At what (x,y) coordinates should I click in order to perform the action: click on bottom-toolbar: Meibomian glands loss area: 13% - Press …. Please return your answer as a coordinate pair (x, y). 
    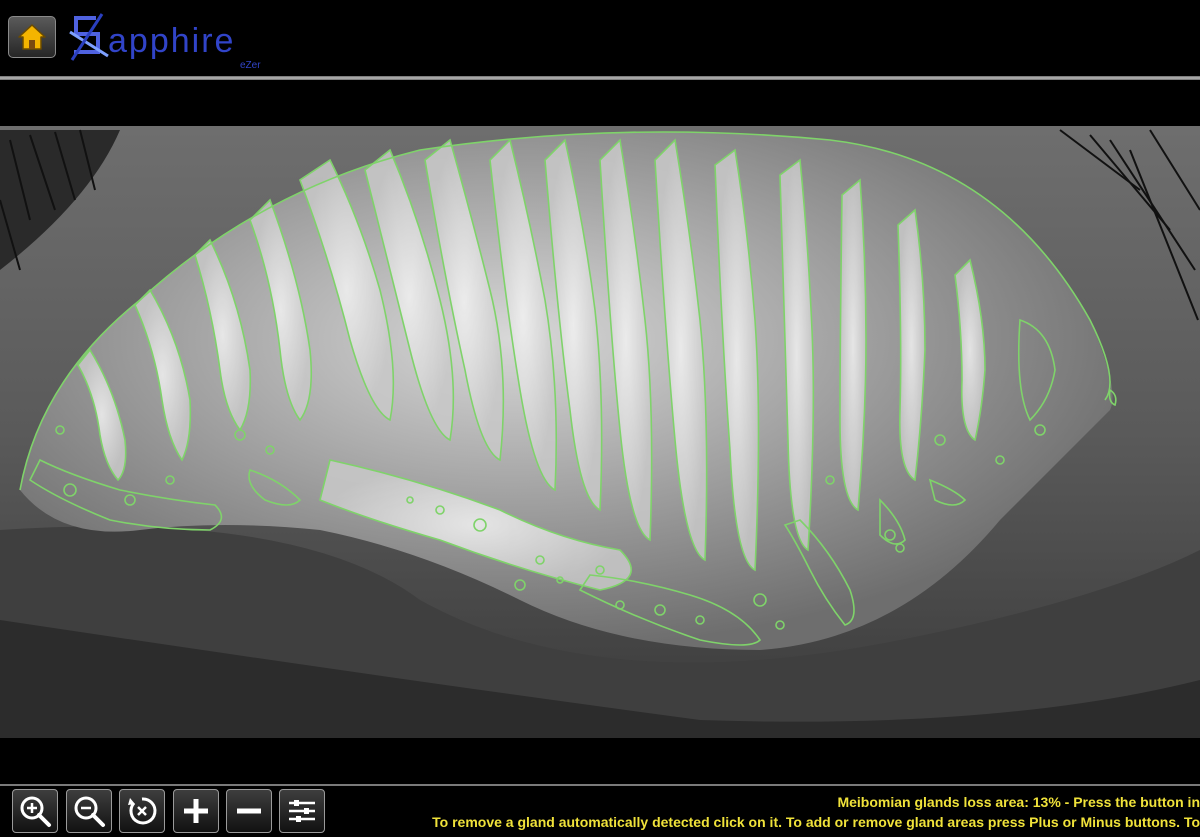
    Looking at the image, I should click on (600, 810).